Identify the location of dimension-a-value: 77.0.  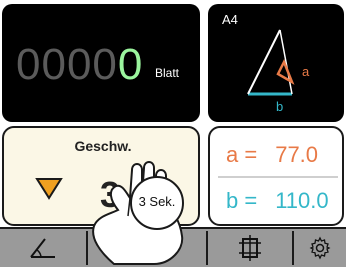
(297, 154).